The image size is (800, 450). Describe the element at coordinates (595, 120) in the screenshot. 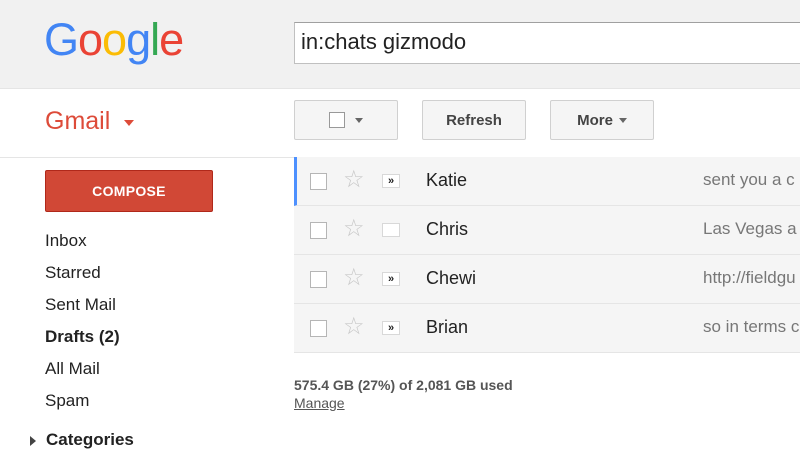

I see `more-button-label: More` at that location.